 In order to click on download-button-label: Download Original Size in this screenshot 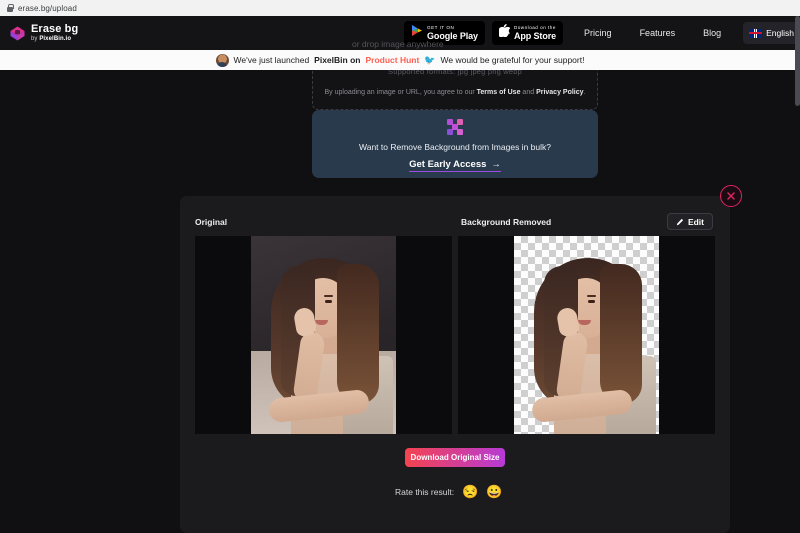, I will do `click(455, 457)`.